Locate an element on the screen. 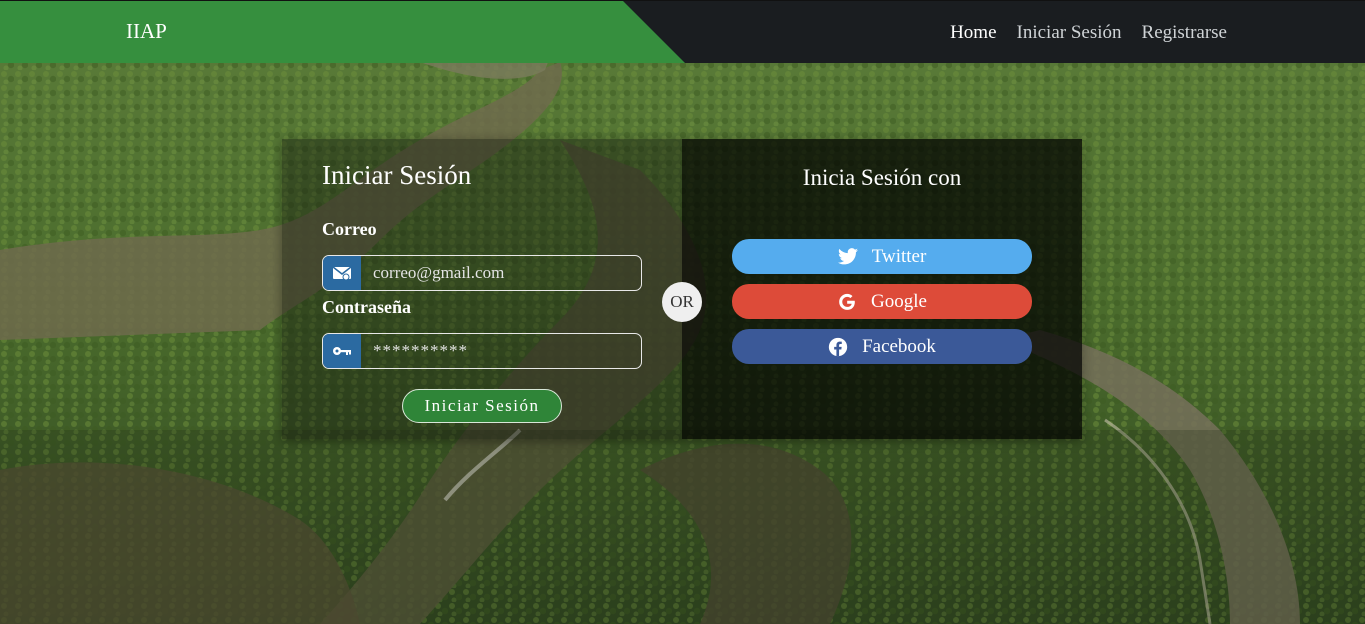 The width and height of the screenshot is (1365, 624). google-label: Google is located at coordinates (899, 301).